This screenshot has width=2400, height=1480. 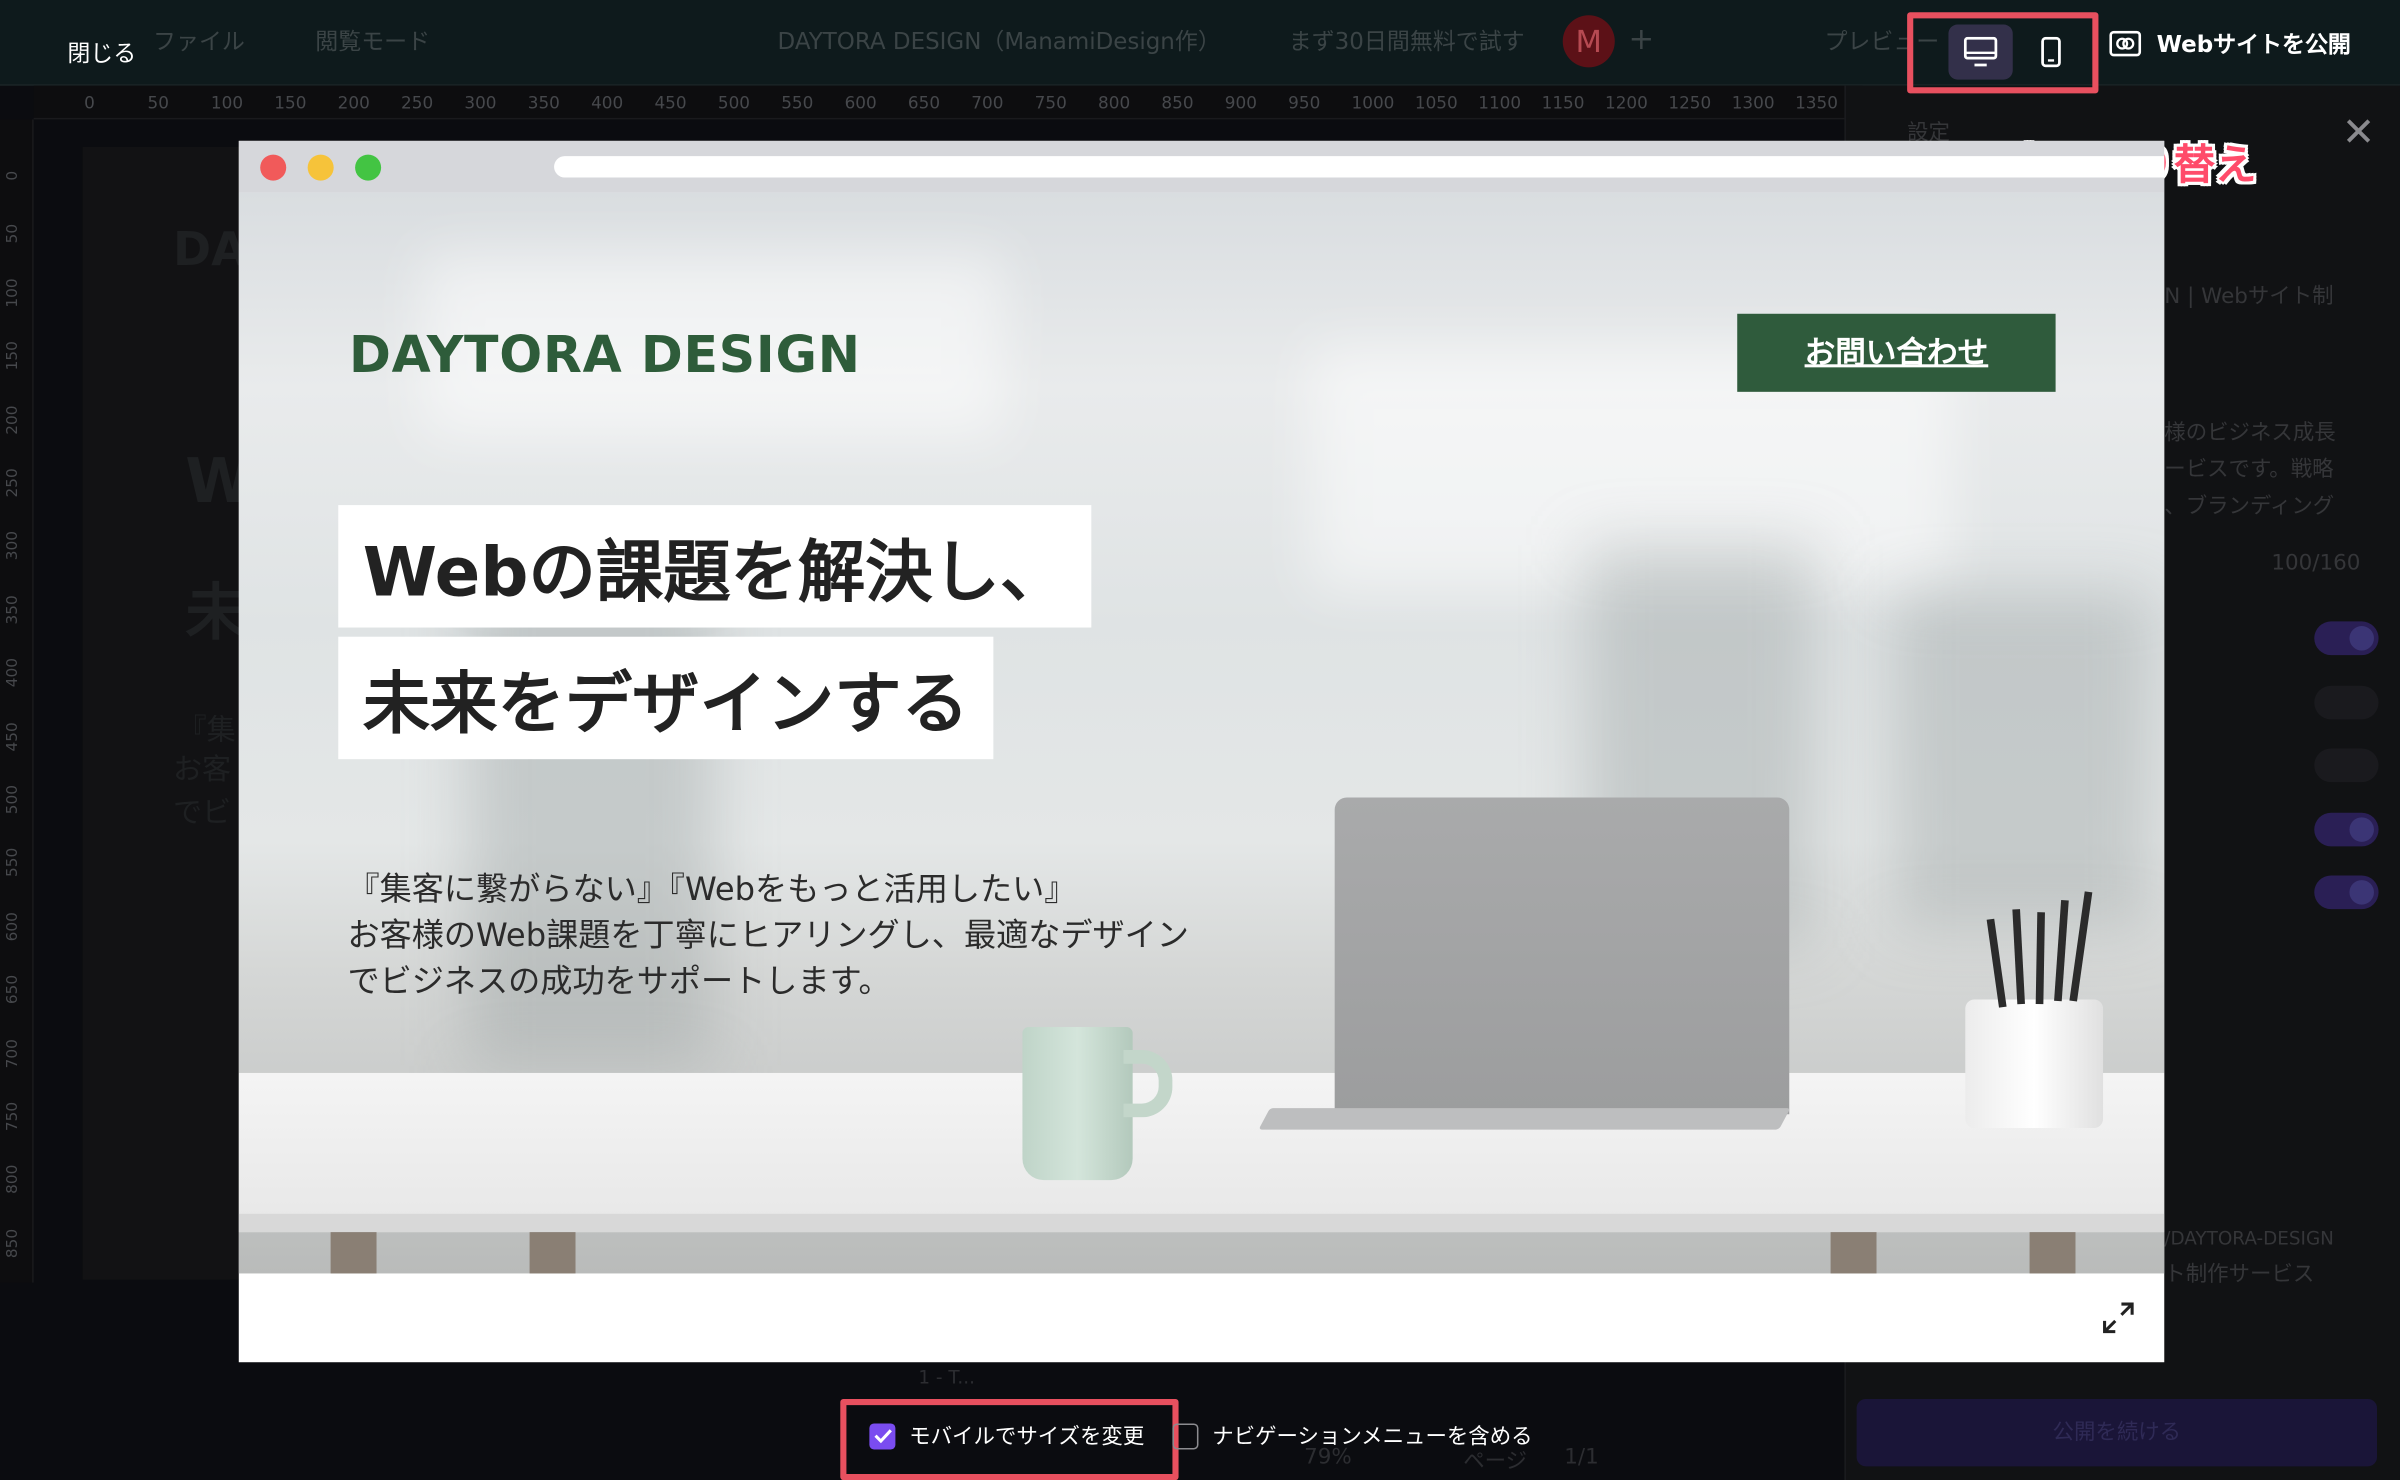 I want to click on ruler-tick: 200, so click(x=353, y=103).